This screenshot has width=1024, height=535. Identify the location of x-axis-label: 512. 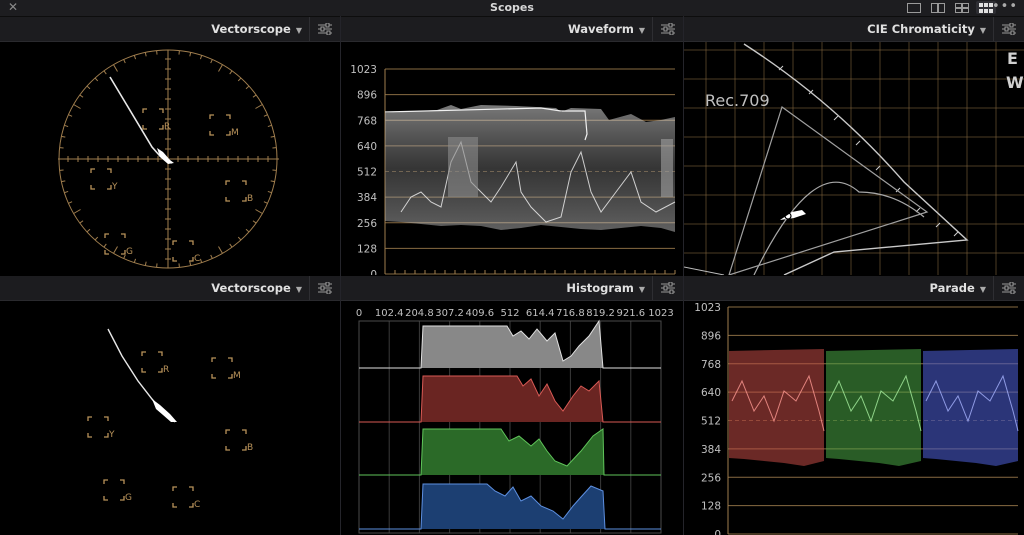
(509, 313).